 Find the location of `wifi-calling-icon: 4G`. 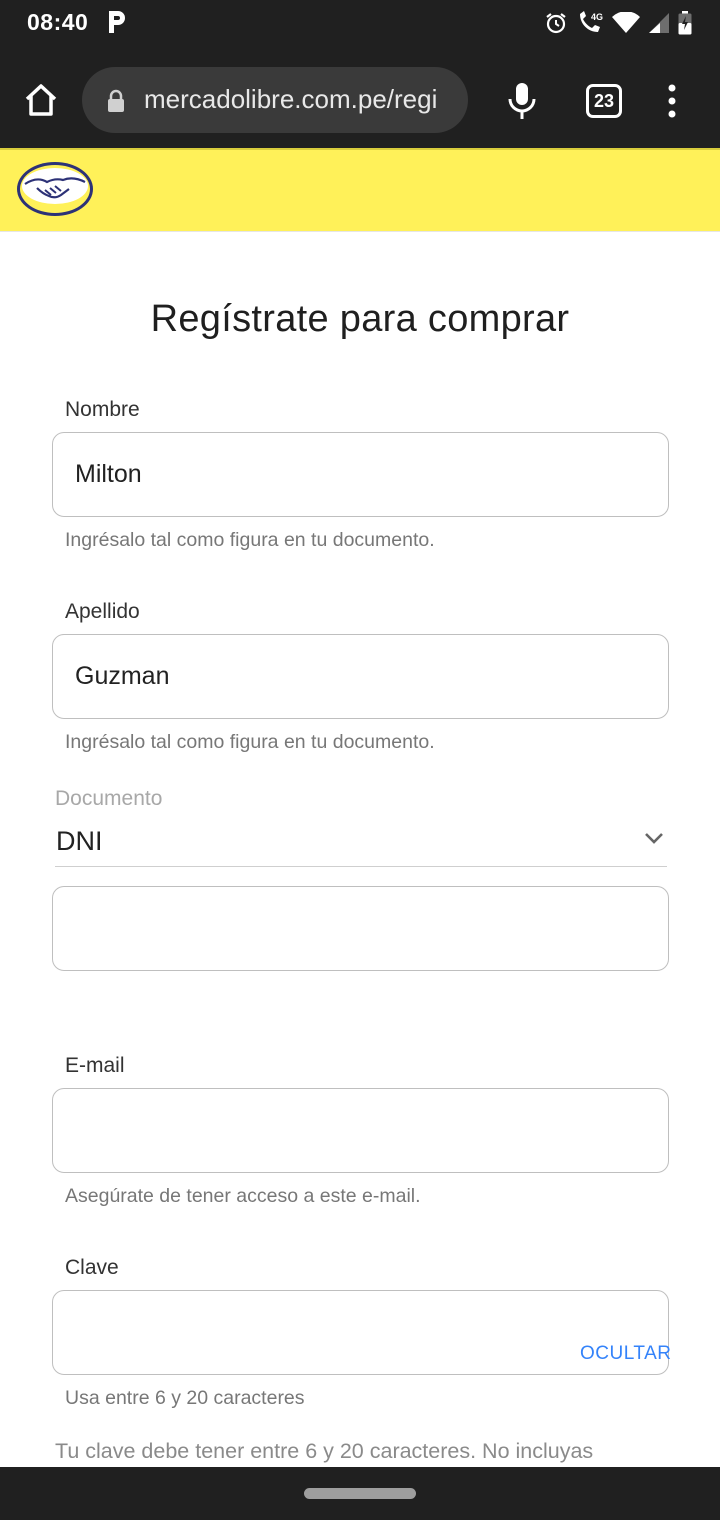

wifi-calling-icon: 4G is located at coordinates (591, 21).